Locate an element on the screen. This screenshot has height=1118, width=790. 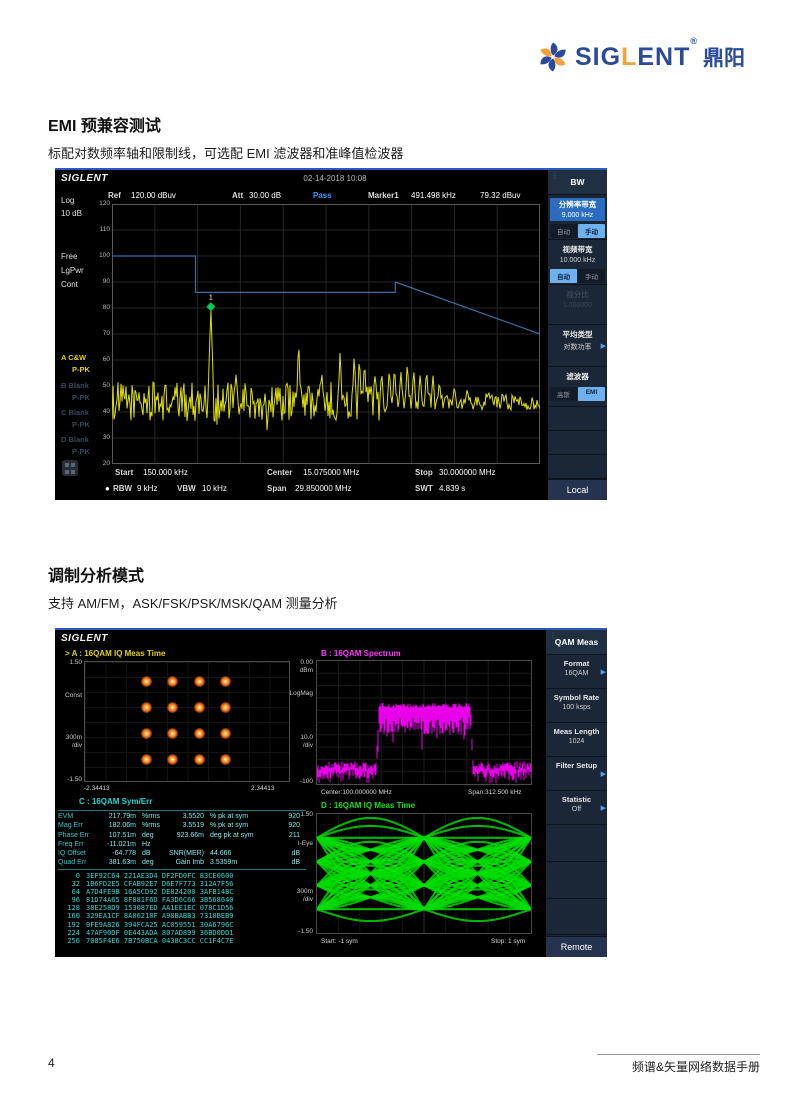
trace-C-label: C Blank P-PK is located at coordinates (75, 418).